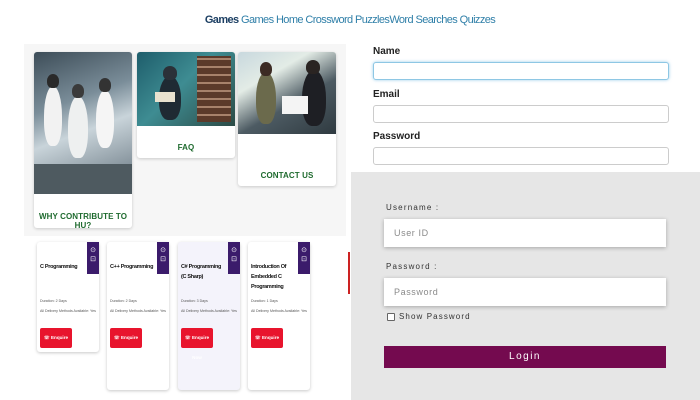 This screenshot has height=400, width=700. I want to click on nav-link-games: Games, so click(257, 20).